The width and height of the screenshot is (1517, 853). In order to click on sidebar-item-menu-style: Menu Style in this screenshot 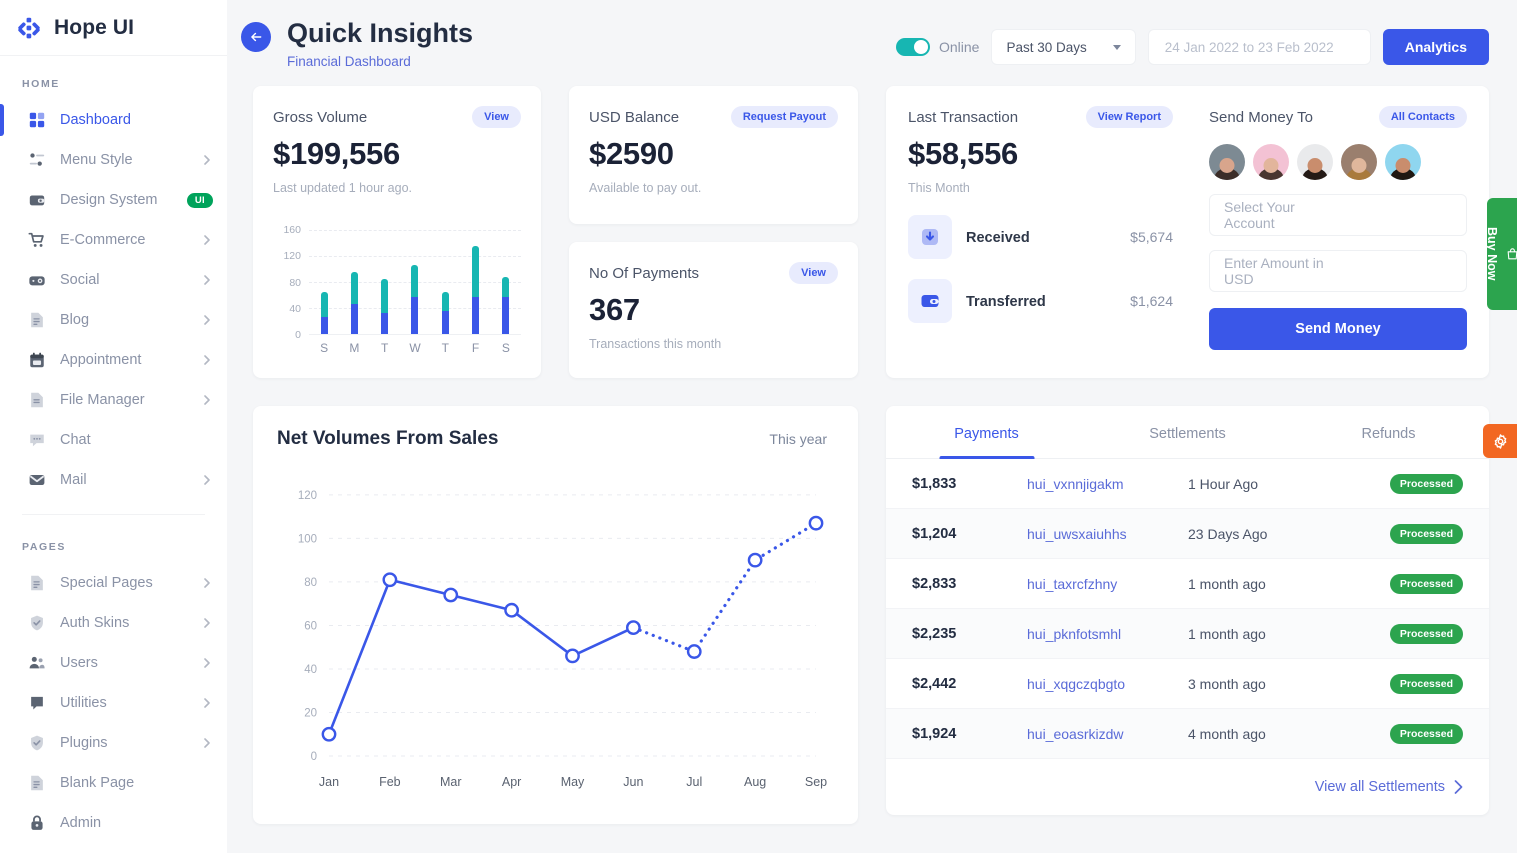, I will do `click(113, 160)`.